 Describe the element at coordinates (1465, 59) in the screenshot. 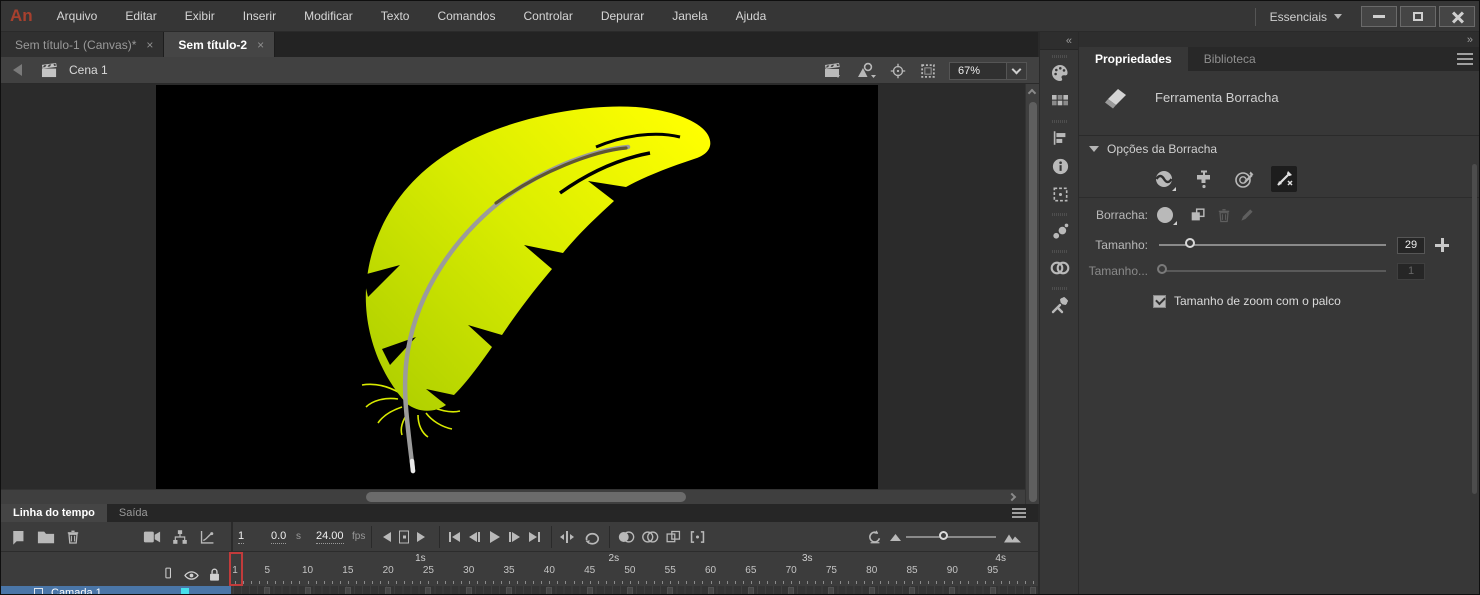

I see `panel-menu-button` at that location.